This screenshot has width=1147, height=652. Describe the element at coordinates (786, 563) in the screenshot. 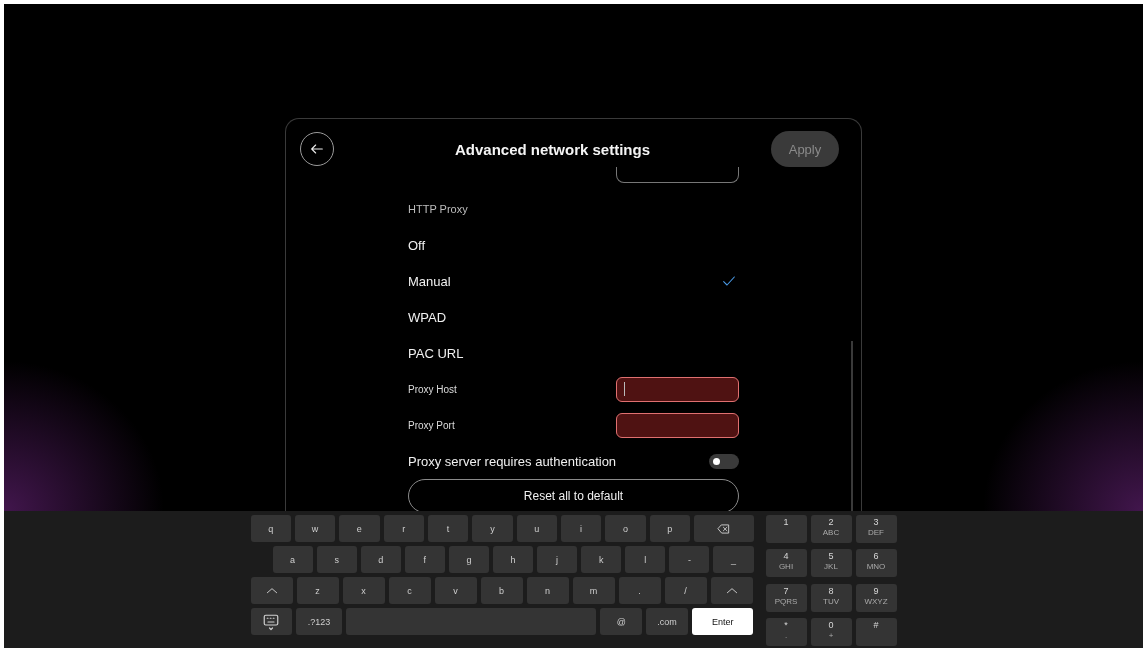

I see `numpad-key: 4 GHI` at that location.